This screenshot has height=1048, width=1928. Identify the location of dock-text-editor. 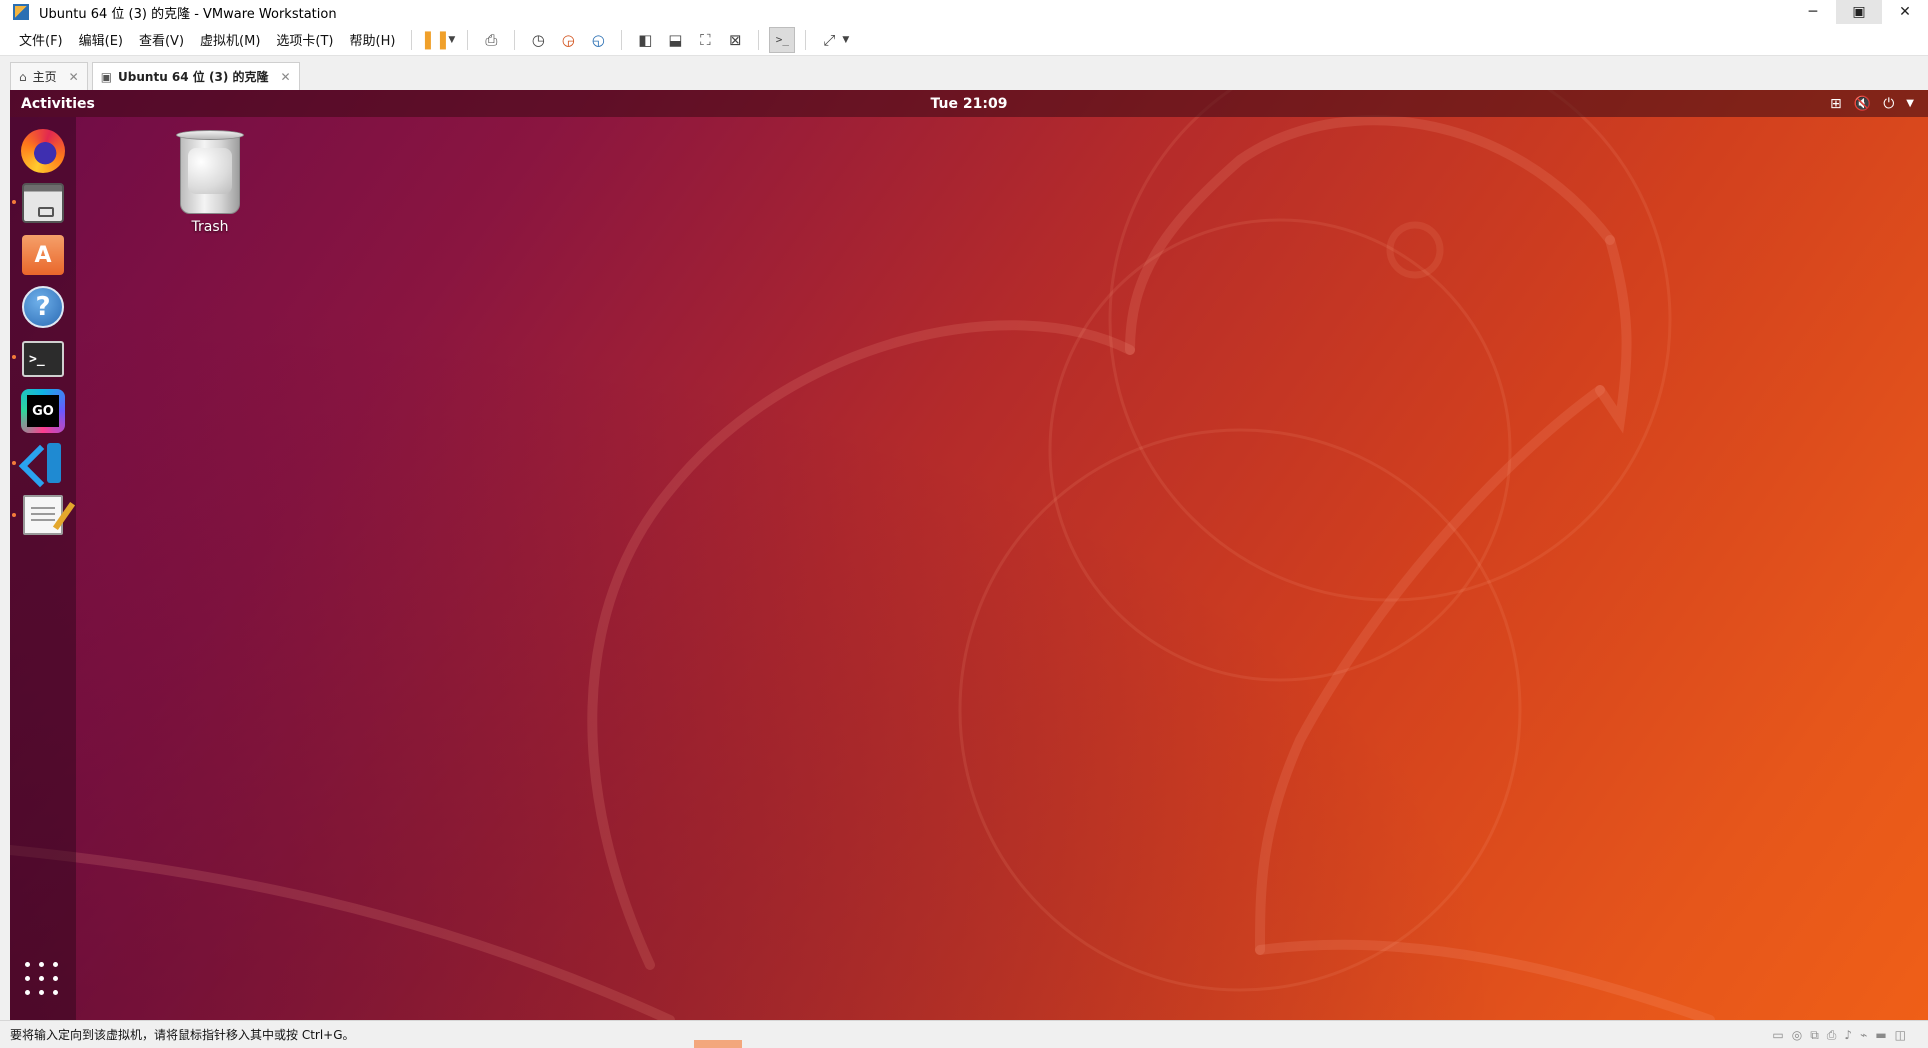
(43, 515).